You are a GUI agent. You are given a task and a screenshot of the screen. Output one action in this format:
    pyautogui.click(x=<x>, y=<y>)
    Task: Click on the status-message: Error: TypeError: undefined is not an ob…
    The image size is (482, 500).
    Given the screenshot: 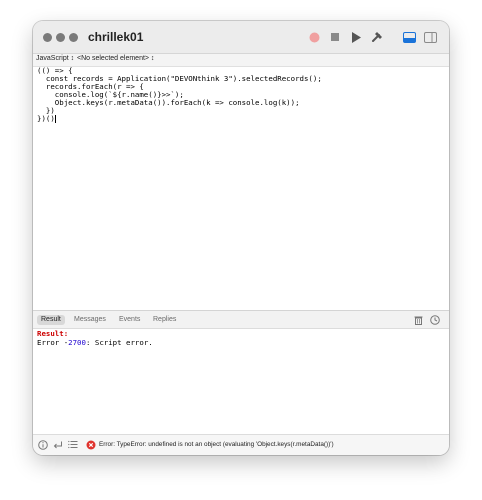 What is the action you would take?
    pyautogui.click(x=216, y=444)
    